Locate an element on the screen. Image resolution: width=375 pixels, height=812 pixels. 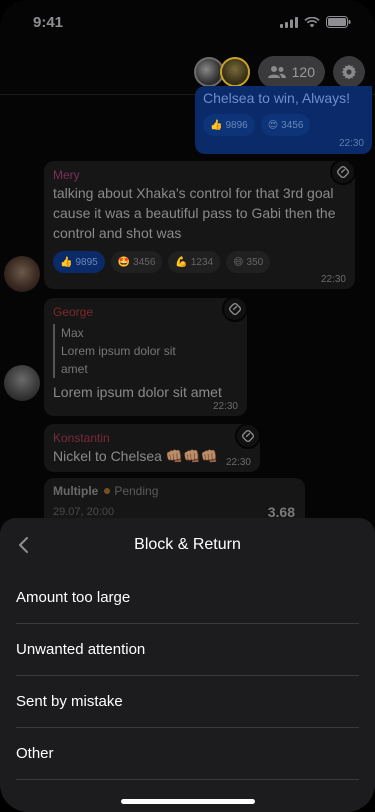
reaction-chip: 👍 9895 is located at coordinates (79, 262).